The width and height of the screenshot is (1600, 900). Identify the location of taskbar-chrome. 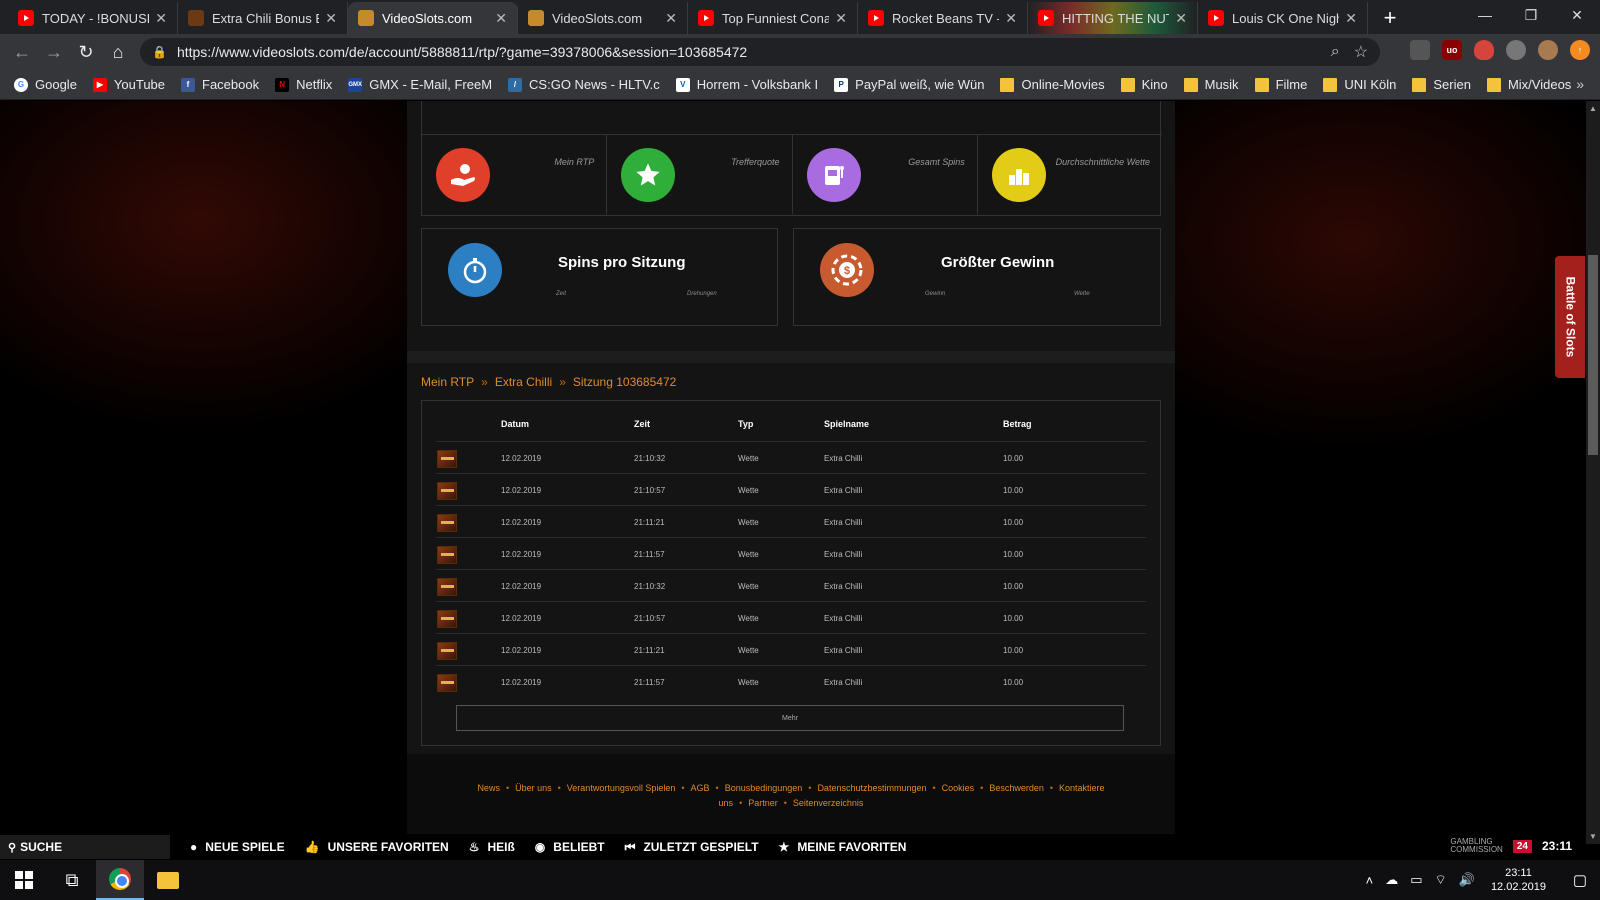
(120, 880).